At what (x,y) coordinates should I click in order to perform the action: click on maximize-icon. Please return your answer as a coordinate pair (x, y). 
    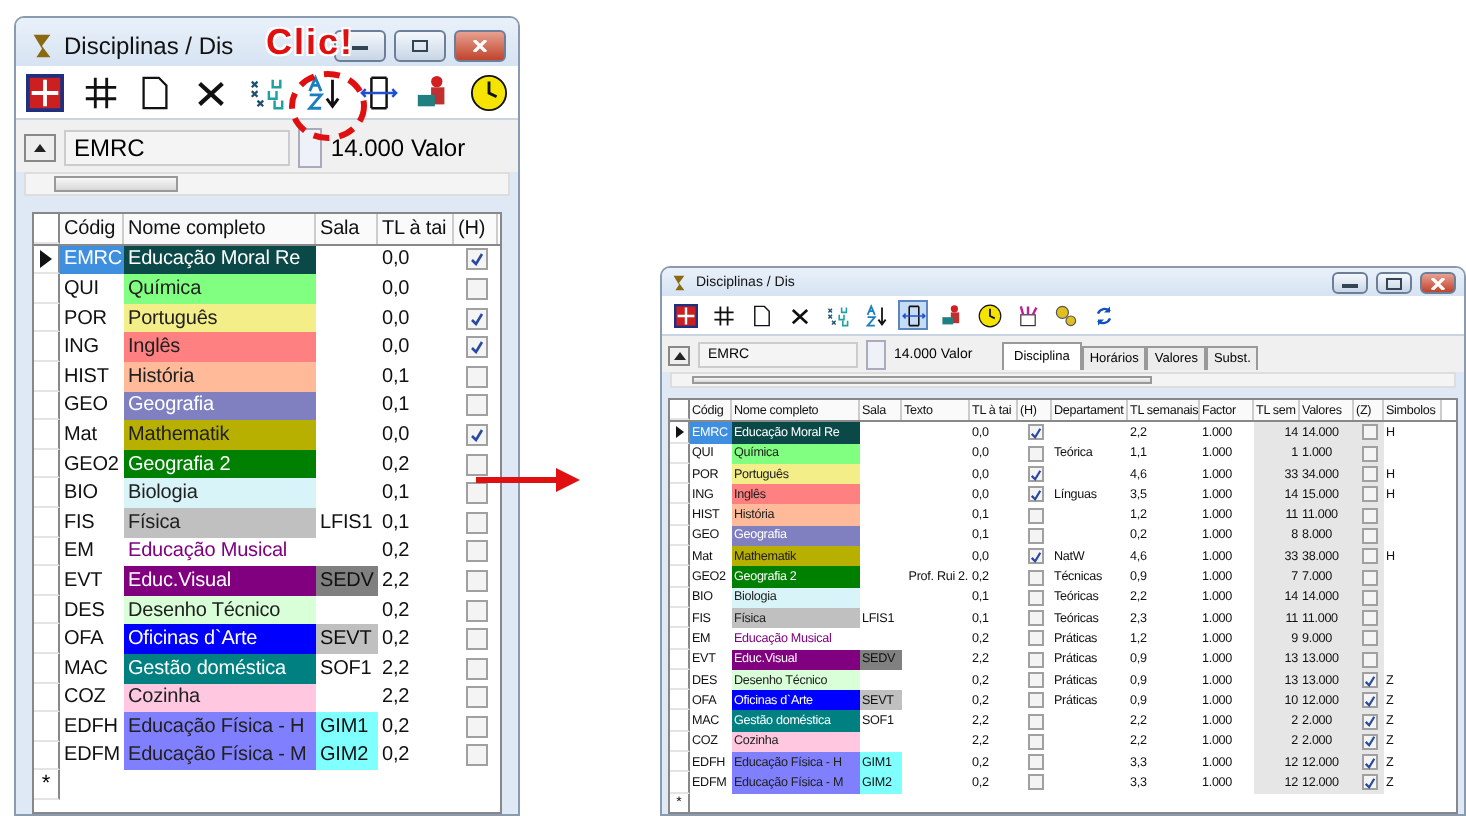
    Looking at the image, I should click on (1394, 283).